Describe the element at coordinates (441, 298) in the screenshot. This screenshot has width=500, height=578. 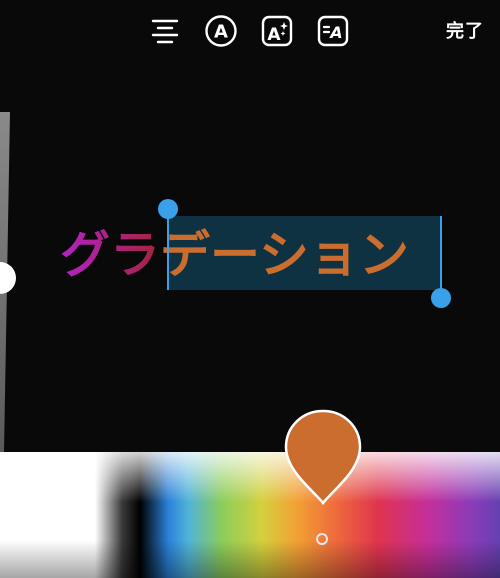
I see `selection-end-handle` at that location.